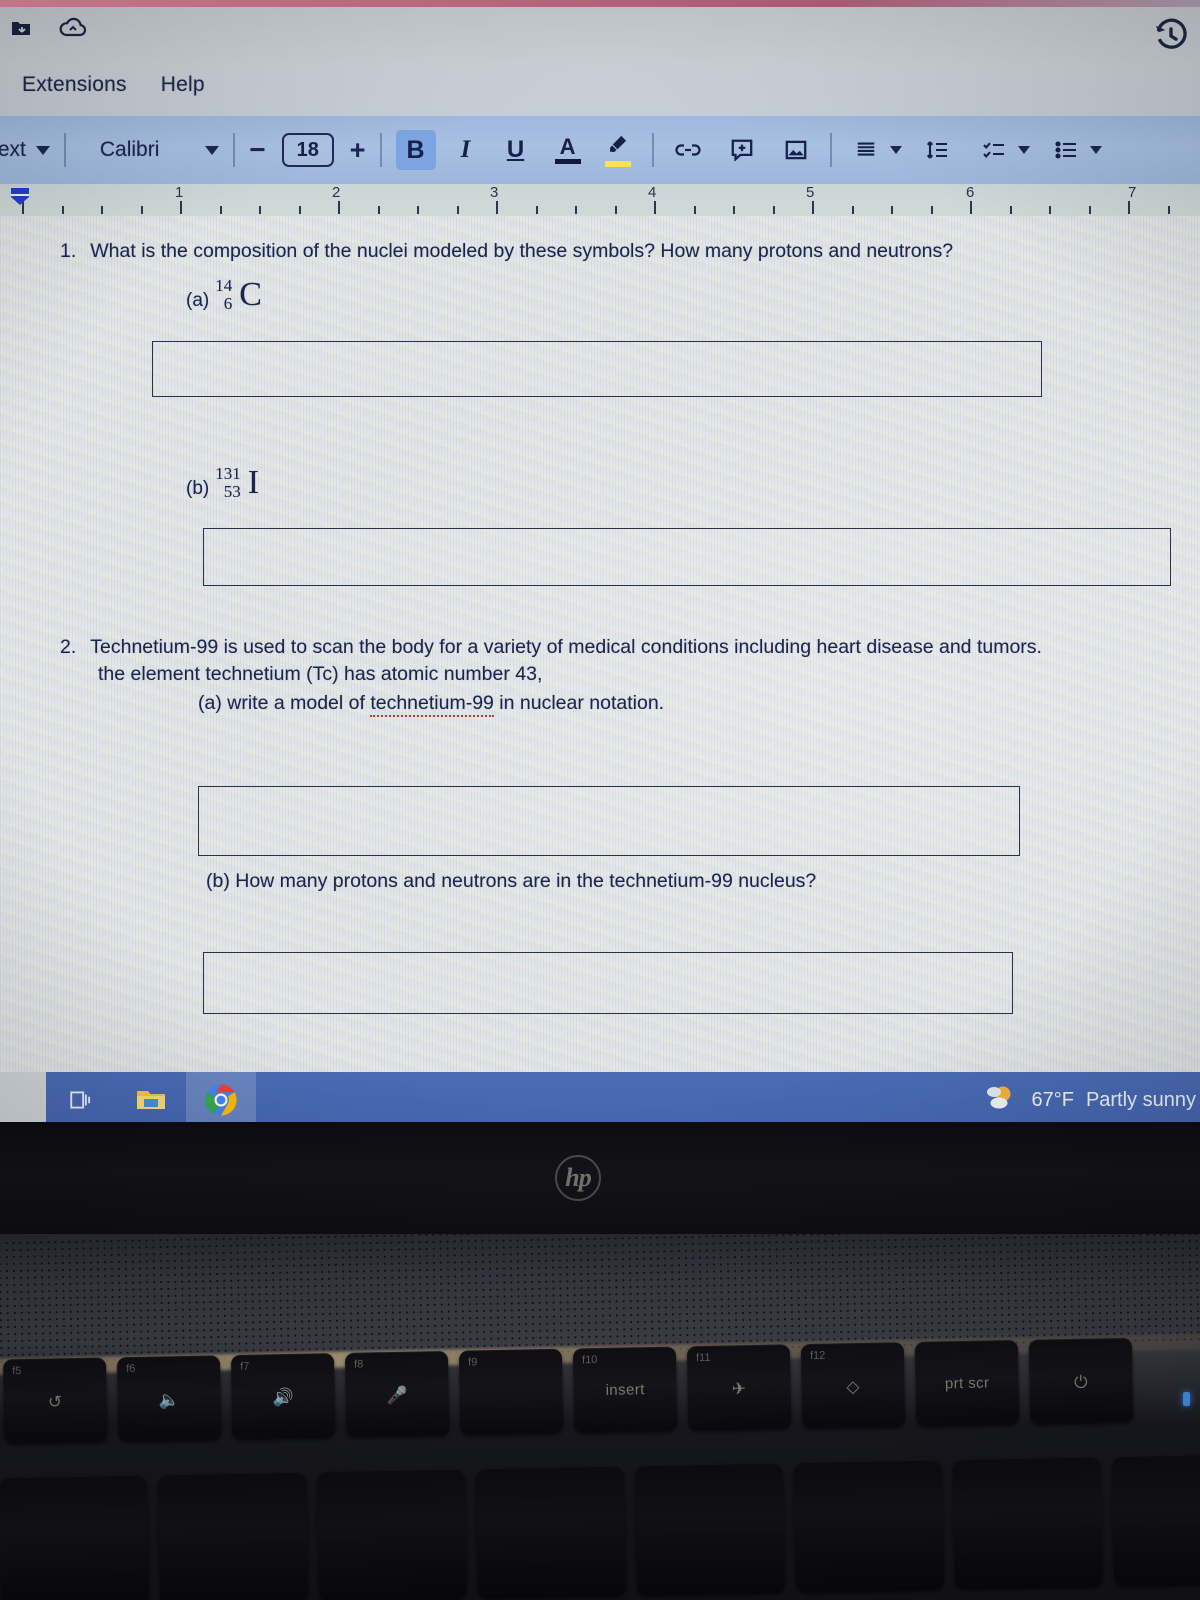  I want to click on key-glyph: insert, so click(625, 1390).